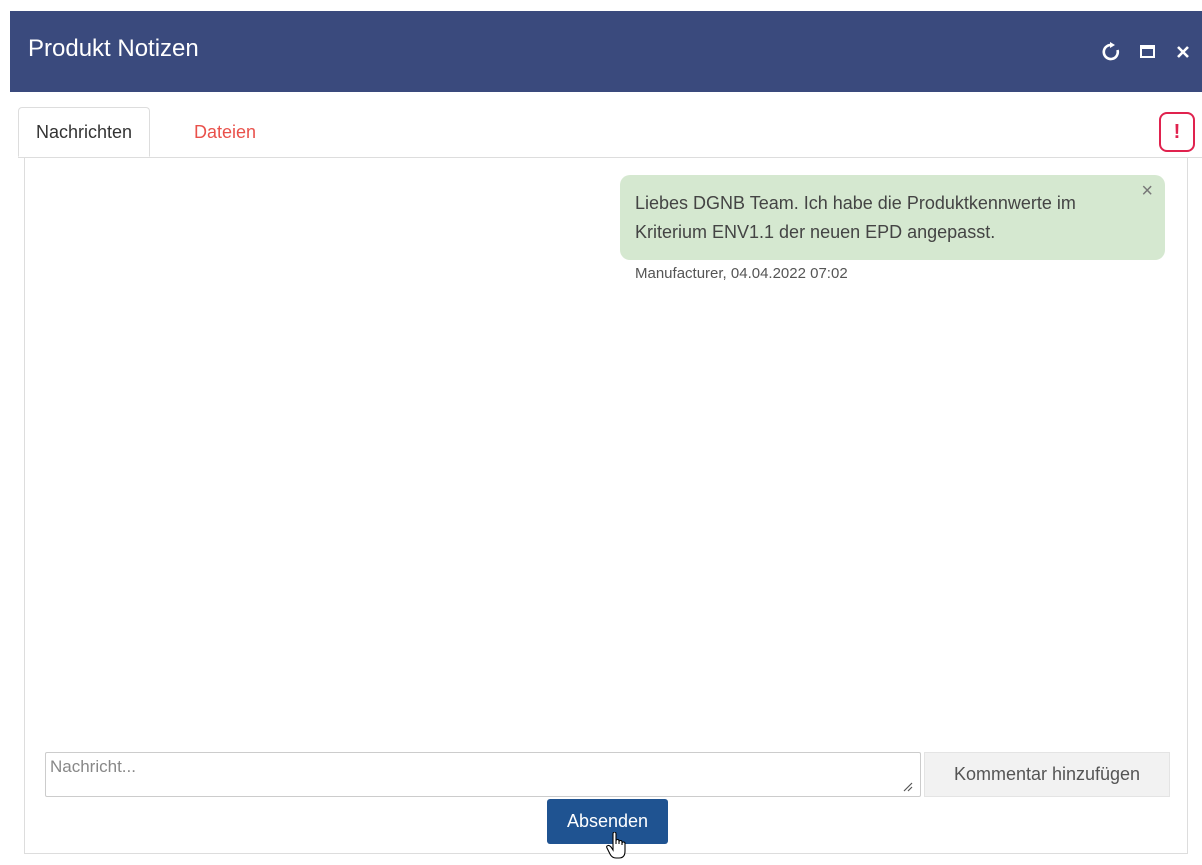 Image resolution: width=1202 pixels, height=865 pixels. What do you see at coordinates (483, 774) in the screenshot?
I see `message-input` at bounding box center [483, 774].